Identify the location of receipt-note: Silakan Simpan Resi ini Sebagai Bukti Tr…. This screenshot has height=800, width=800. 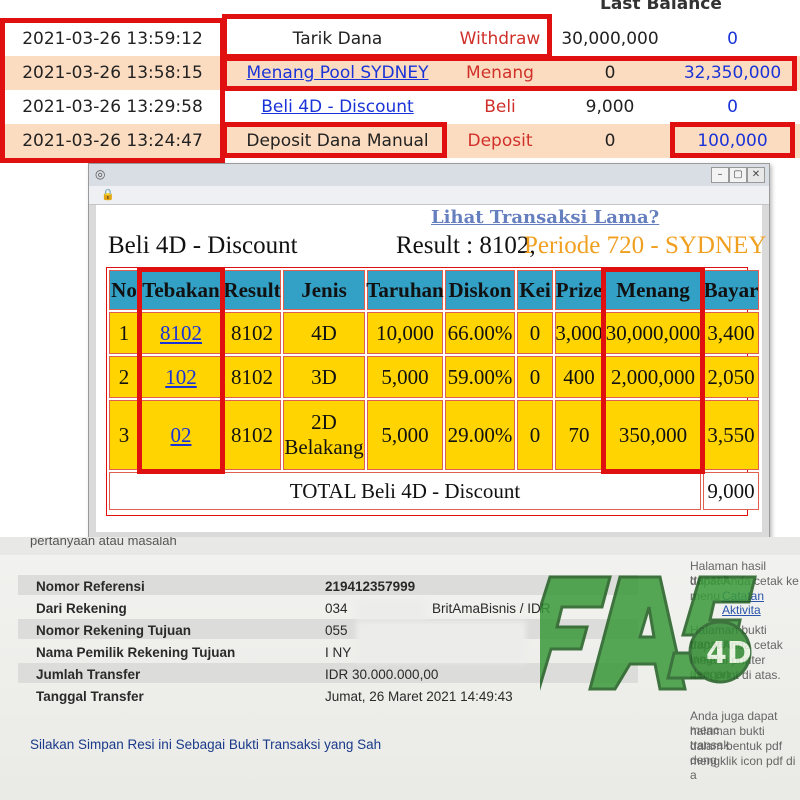
(206, 744).